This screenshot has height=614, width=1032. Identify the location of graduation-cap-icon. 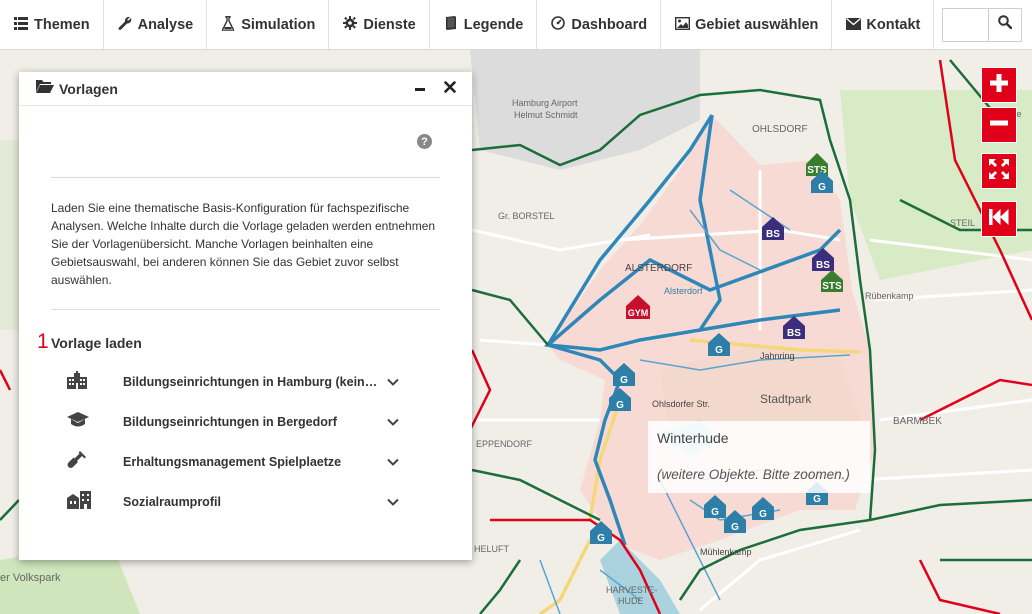
(87, 422).